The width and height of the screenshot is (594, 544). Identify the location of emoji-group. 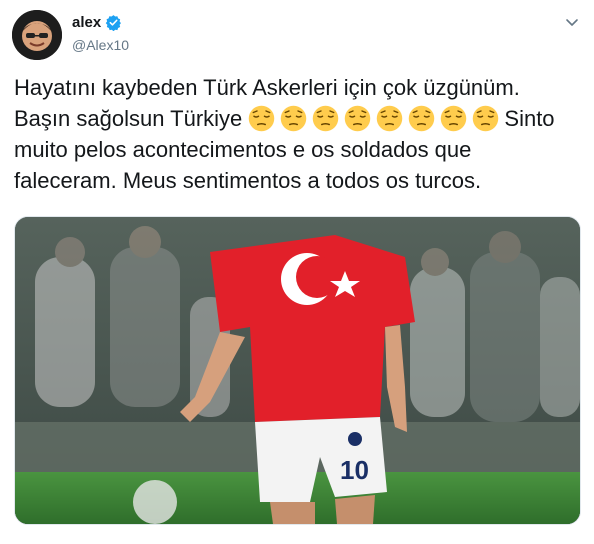
(376, 118).